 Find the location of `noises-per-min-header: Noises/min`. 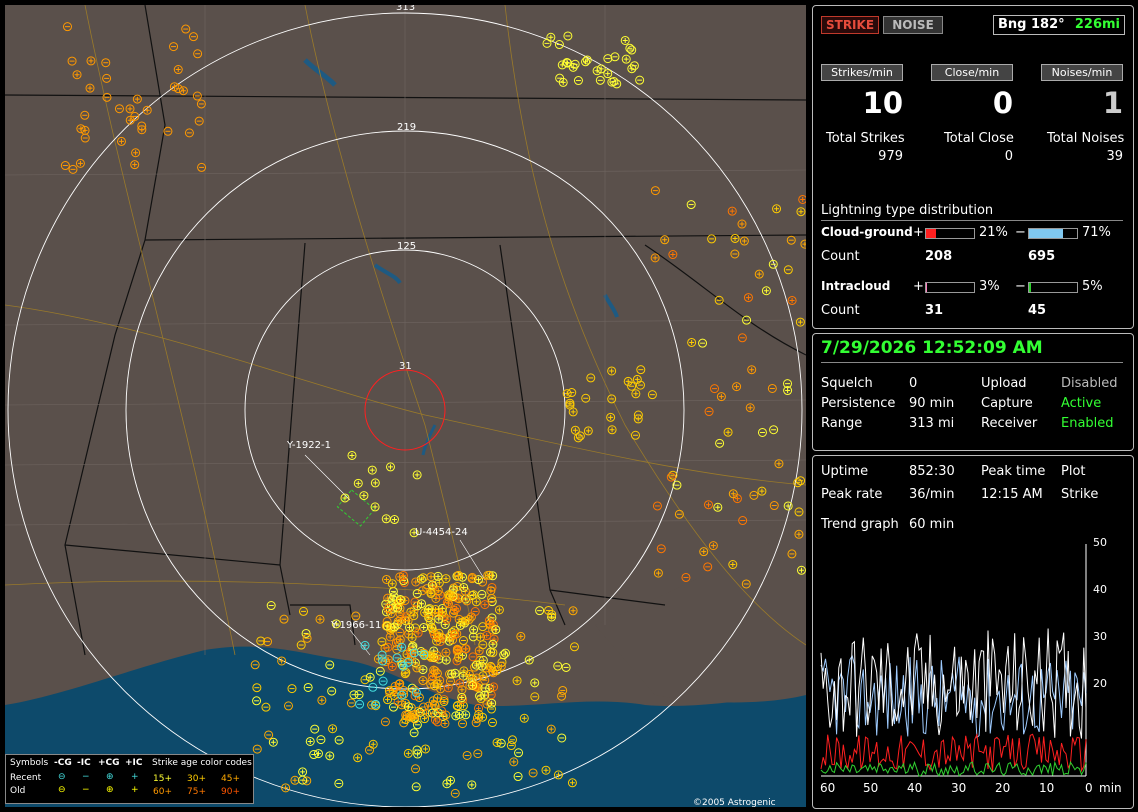

noises-per-min-header: Noises/min is located at coordinates (1082, 72).